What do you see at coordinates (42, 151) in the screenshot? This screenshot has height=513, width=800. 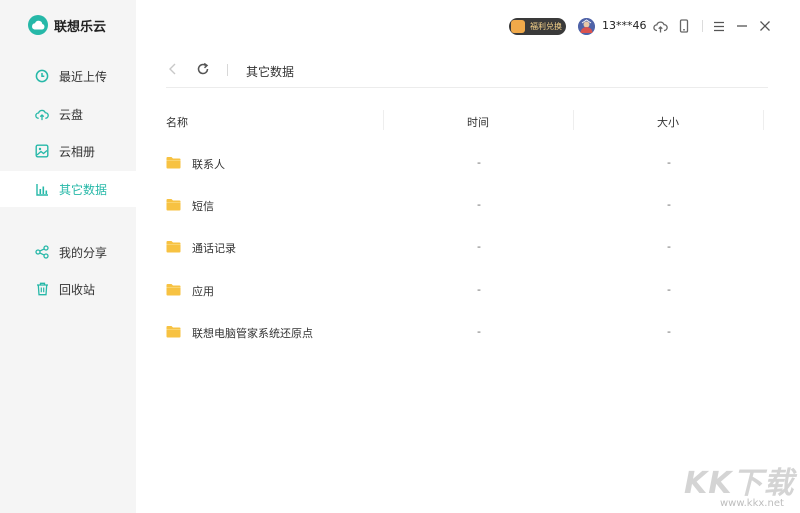 I see `image-icon` at bounding box center [42, 151].